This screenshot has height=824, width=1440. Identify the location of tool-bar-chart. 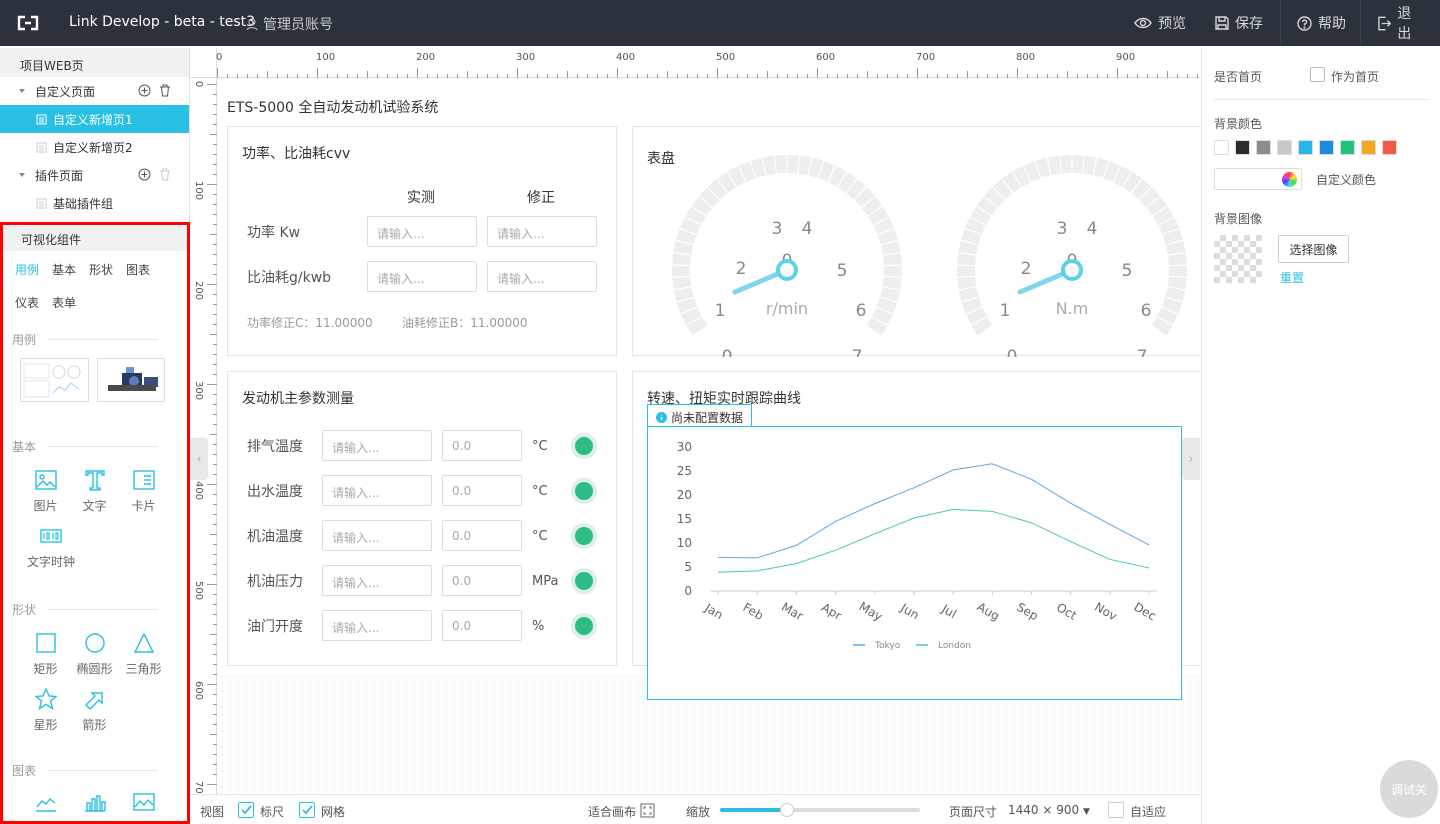
(94, 806).